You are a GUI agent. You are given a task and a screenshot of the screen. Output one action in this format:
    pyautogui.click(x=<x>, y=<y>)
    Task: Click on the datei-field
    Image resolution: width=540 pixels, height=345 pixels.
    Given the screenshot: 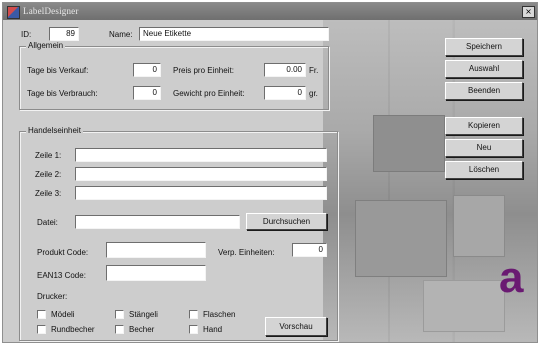 What is the action you would take?
    pyautogui.click(x=157, y=222)
    